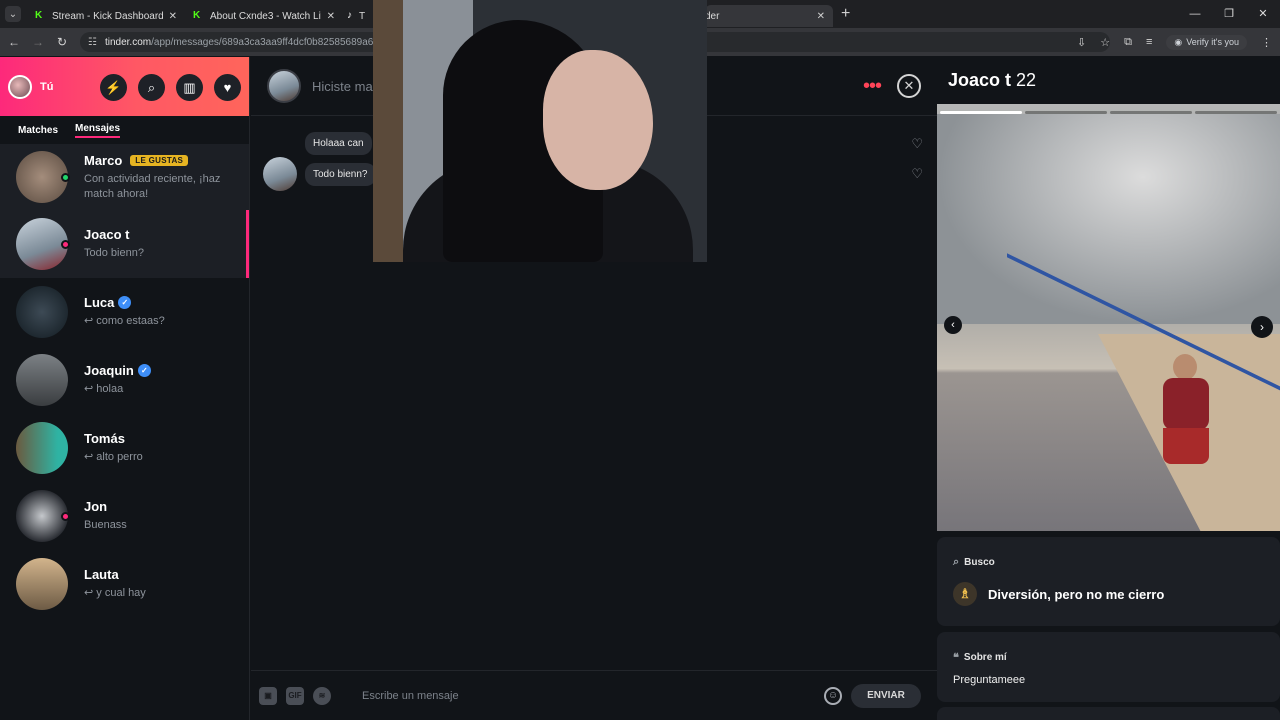  What do you see at coordinates (1178, 41) in the screenshot?
I see `profile-avatar-icon: ◉` at bounding box center [1178, 41].